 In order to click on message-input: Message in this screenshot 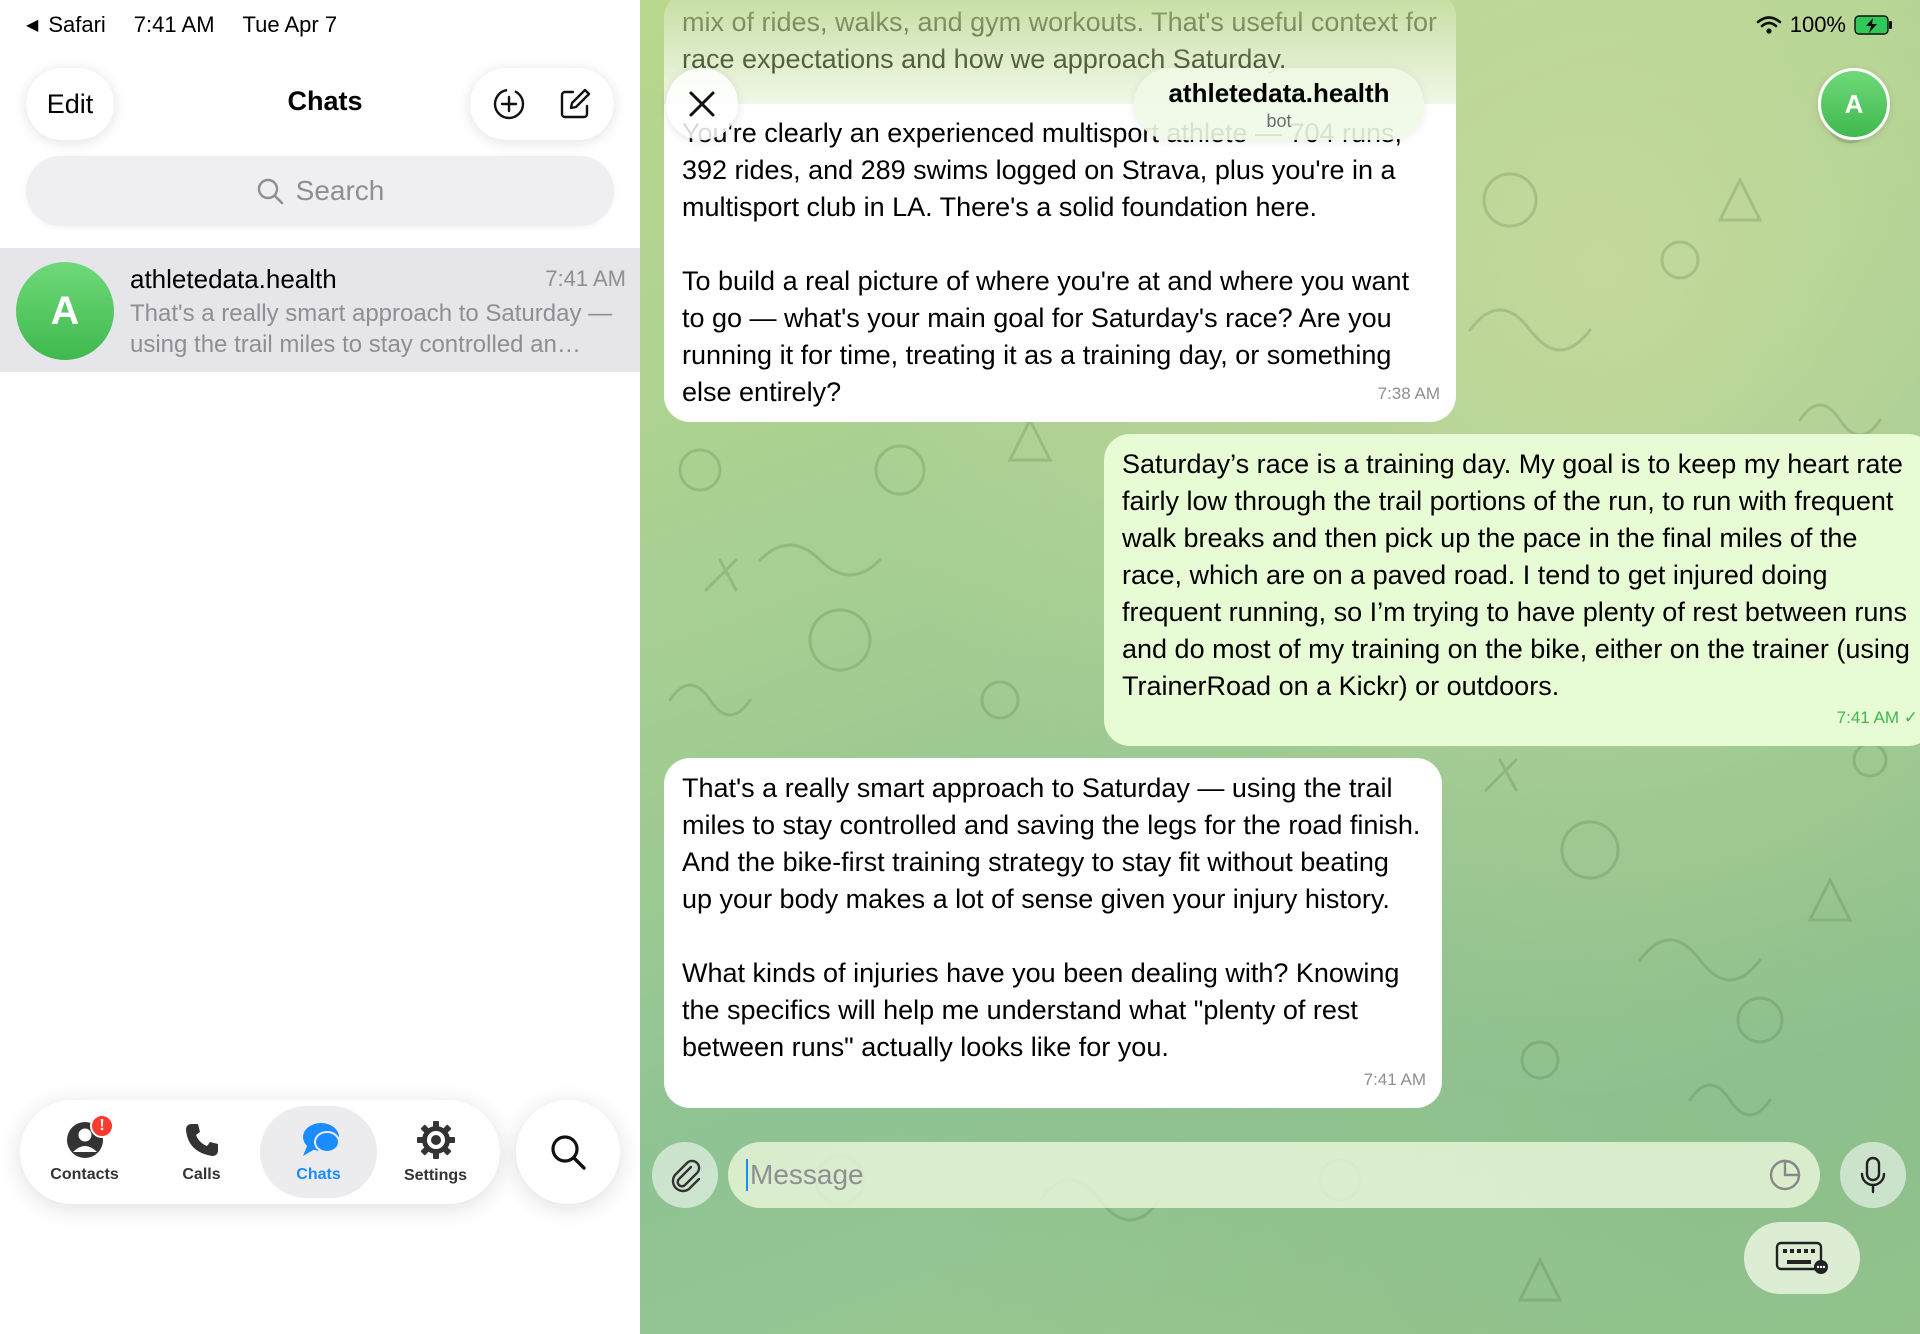, I will do `click(1274, 1175)`.